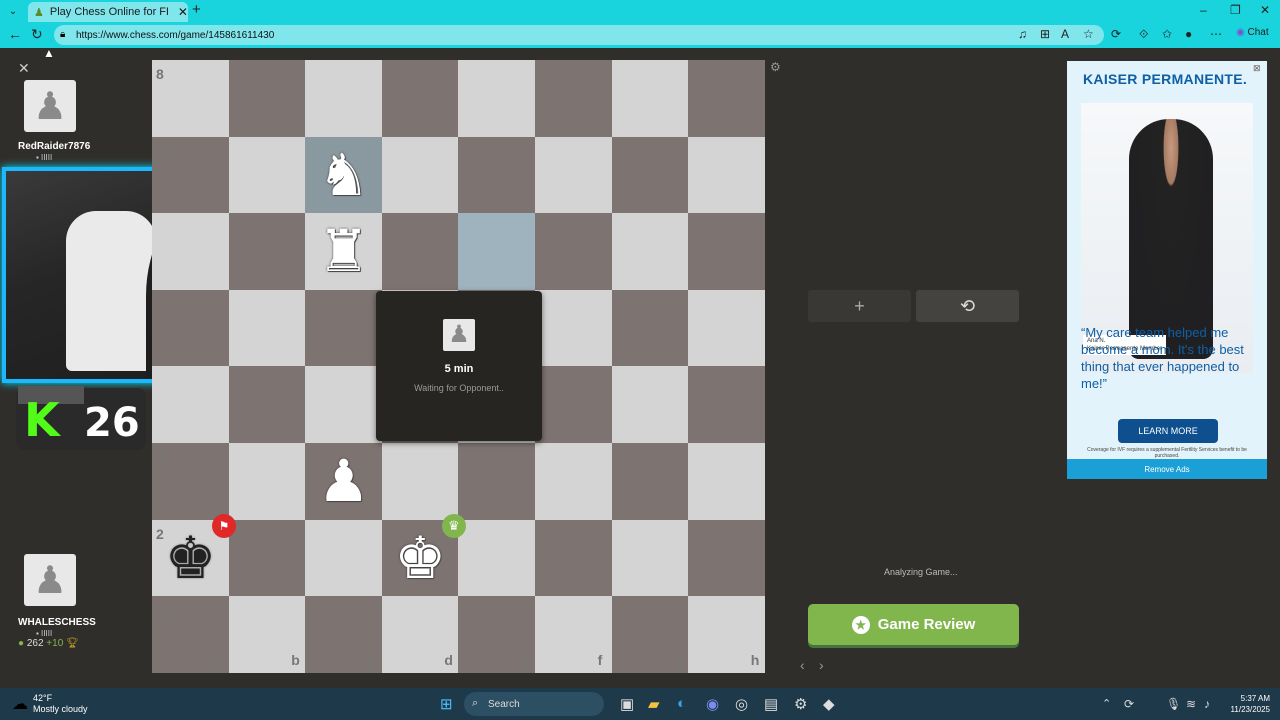 The height and width of the screenshot is (720, 1280). I want to click on favorite-star-icon: ☆, so click(1088, 34).